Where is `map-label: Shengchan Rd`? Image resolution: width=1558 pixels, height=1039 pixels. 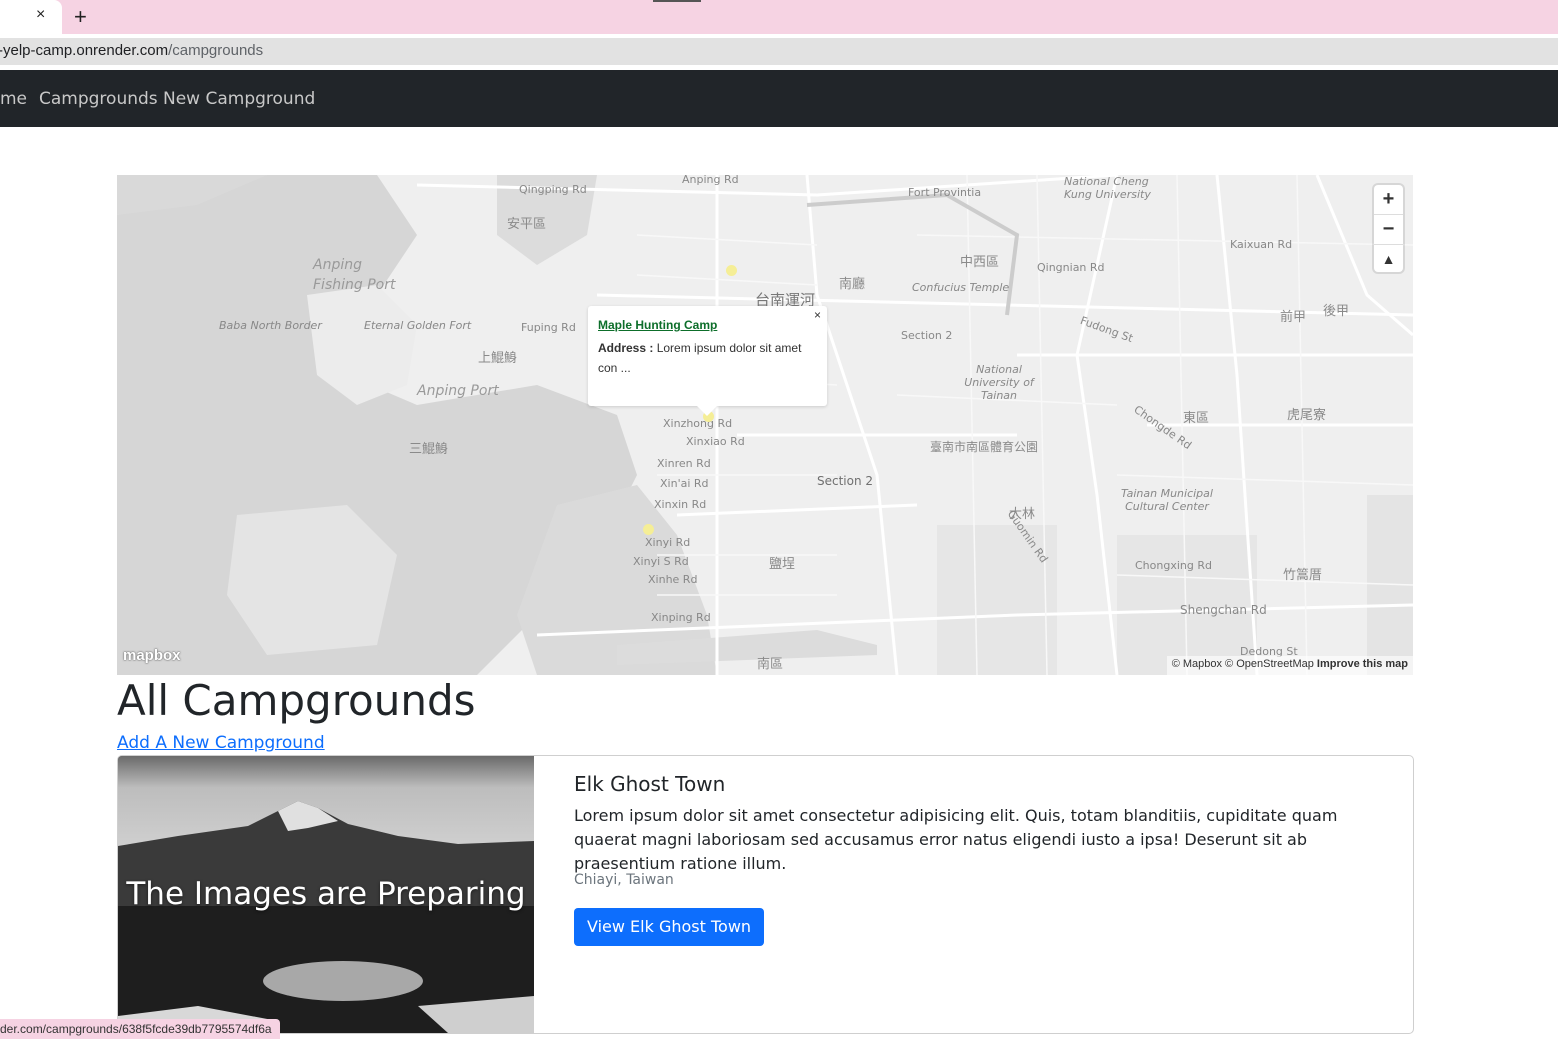 map-label: Shengchan Rd is located at coordinates (1223, 610).